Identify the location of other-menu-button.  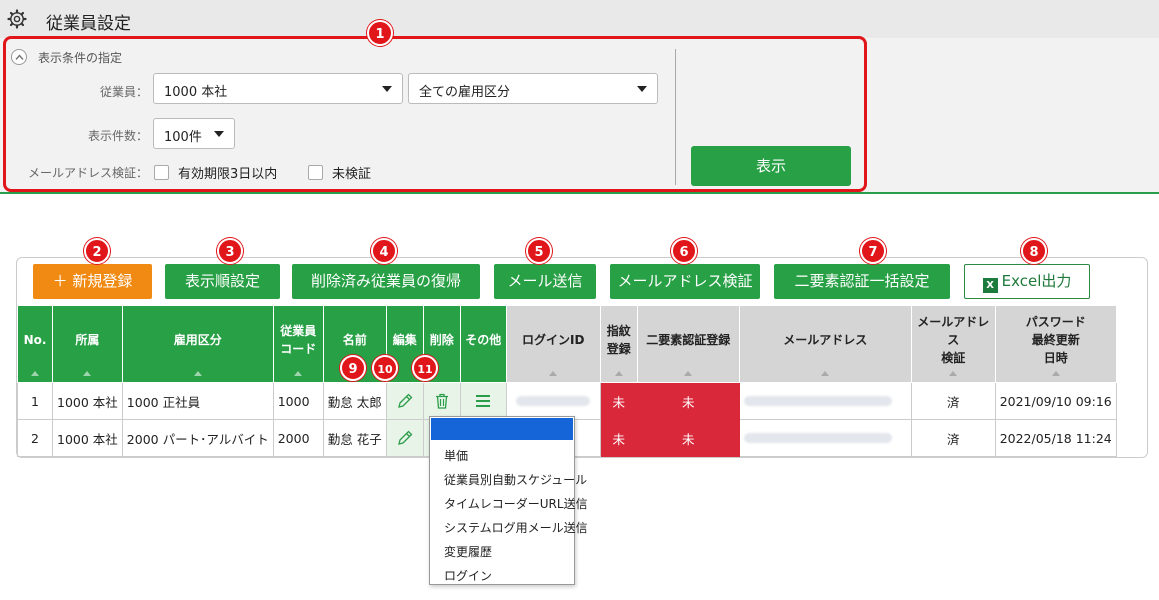
(483, 401).